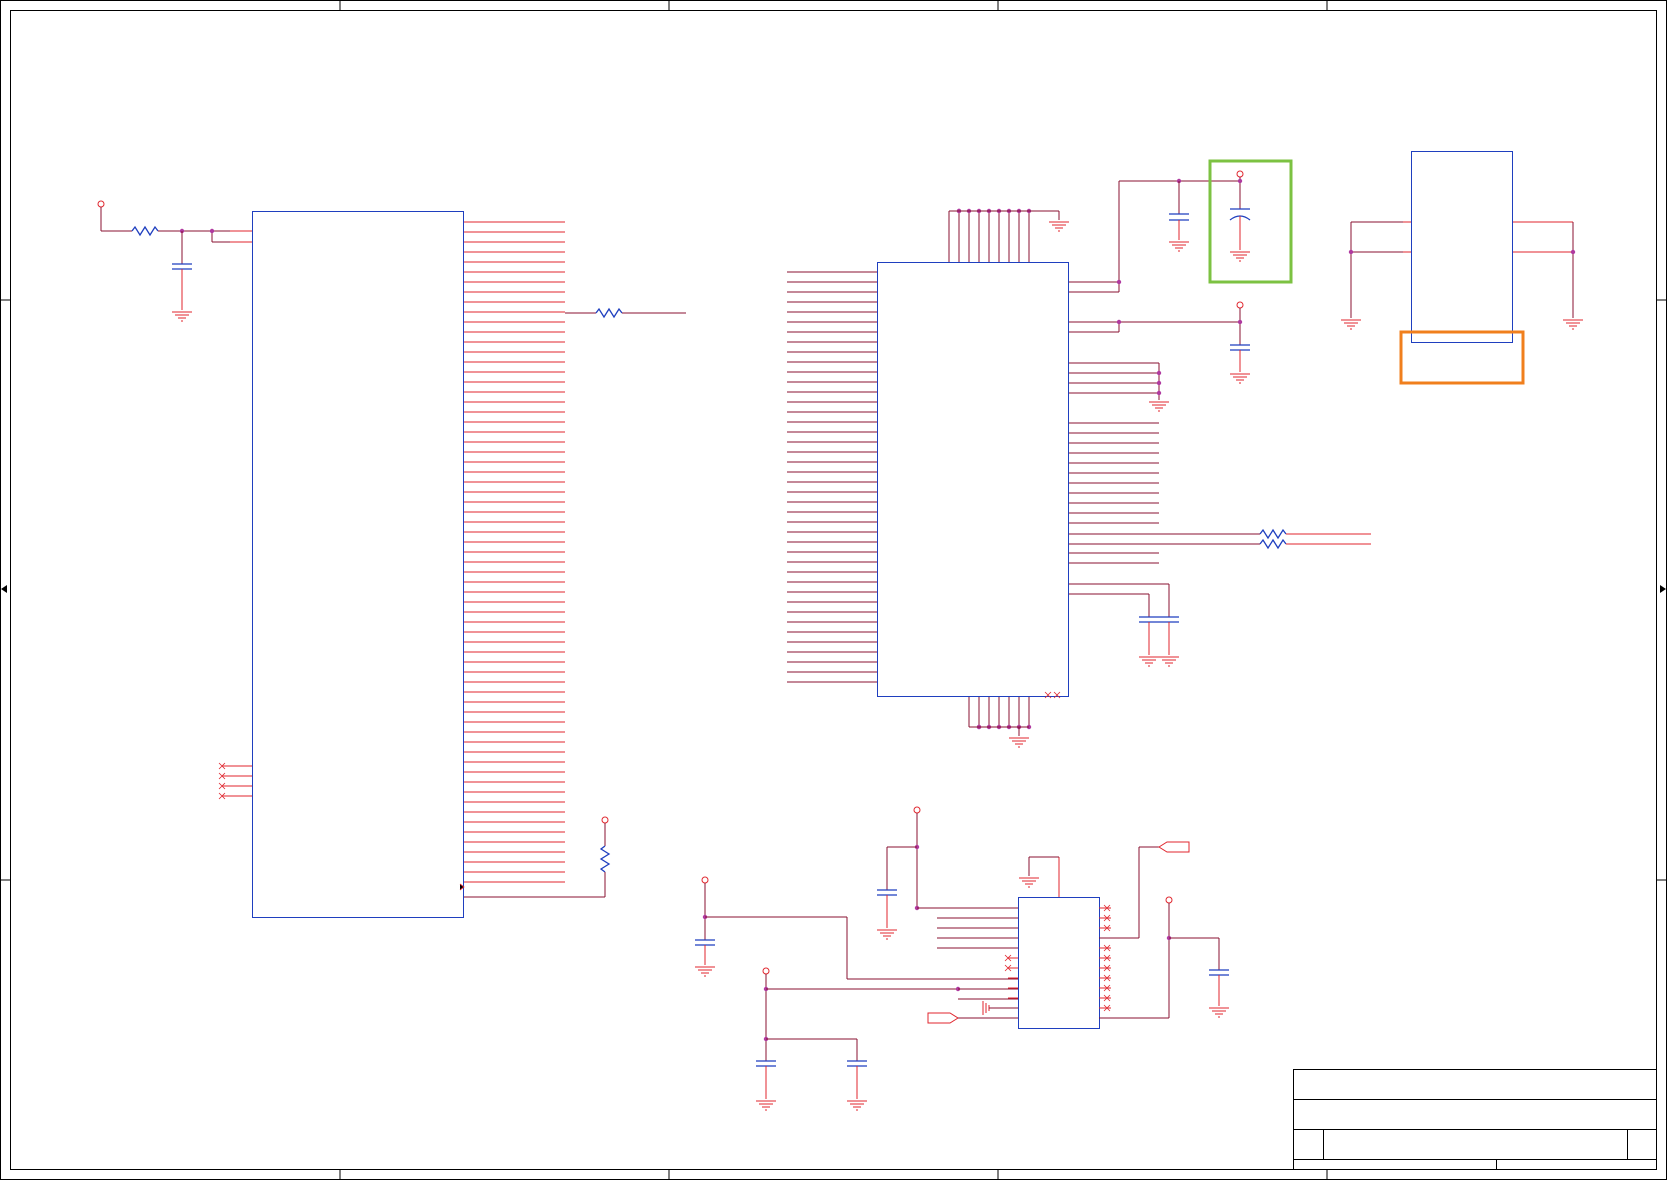  I want to click on u2-supply-decoupling, so click(1154, 235).